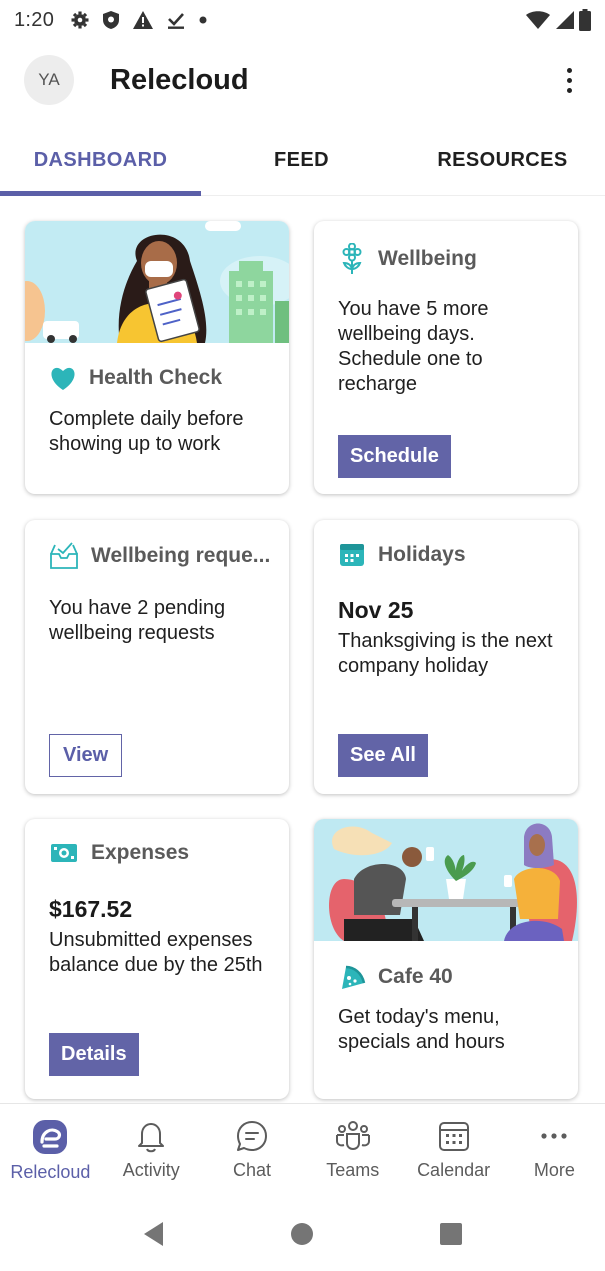 This screenshot has width=605, height=1271. I want to click on recents-icon, so click(451, 1234).